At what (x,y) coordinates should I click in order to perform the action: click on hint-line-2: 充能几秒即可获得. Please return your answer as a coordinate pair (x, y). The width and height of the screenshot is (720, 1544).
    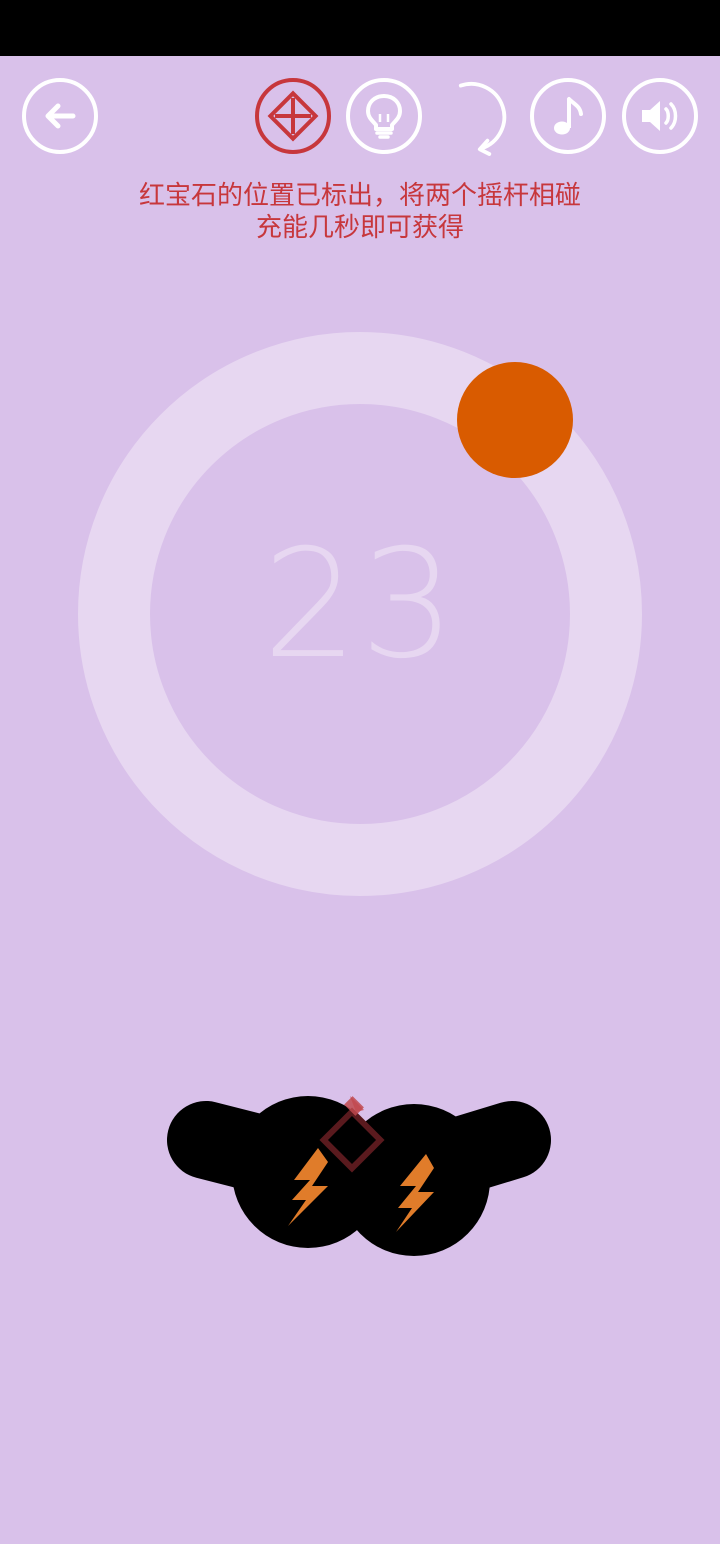
    Looking at the image, I should click on (359, 228).